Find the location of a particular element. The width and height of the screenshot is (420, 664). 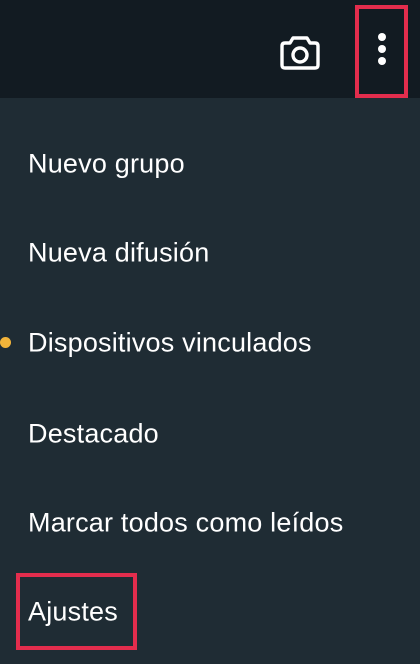

settings-highlight-box is located at coordinates (76, 611).